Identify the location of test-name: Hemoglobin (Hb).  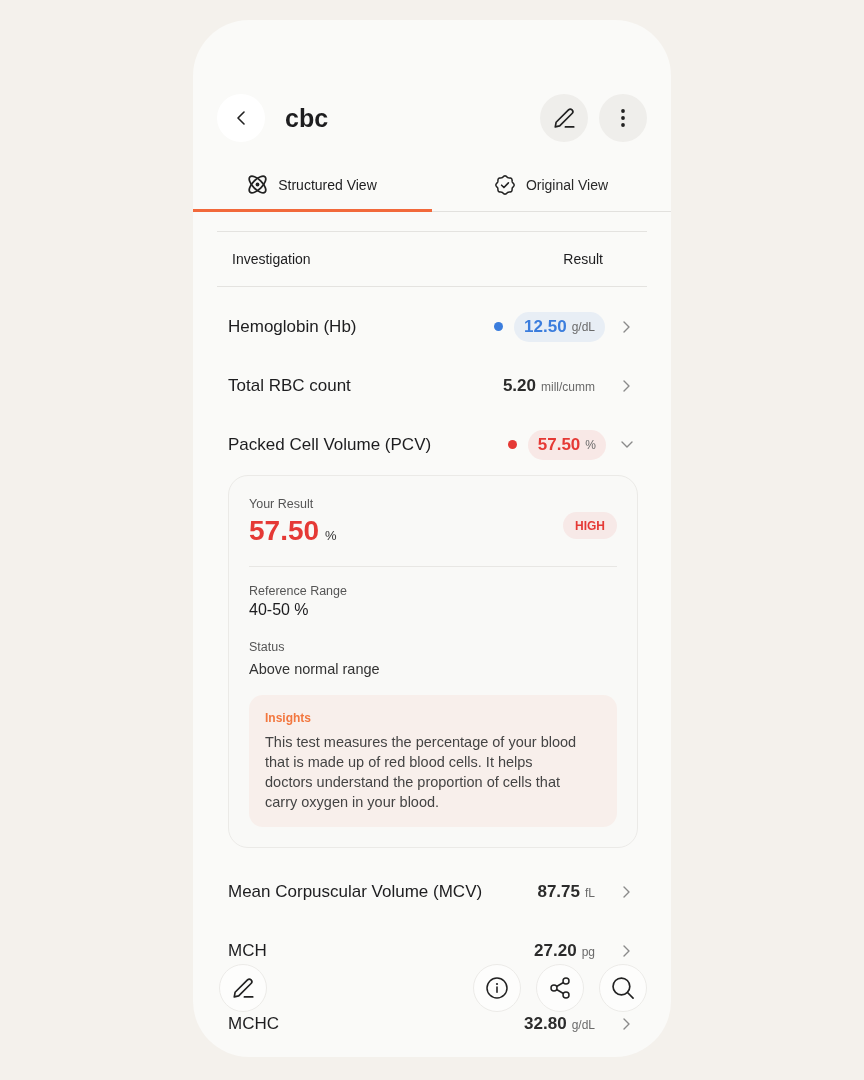
(292, 326).